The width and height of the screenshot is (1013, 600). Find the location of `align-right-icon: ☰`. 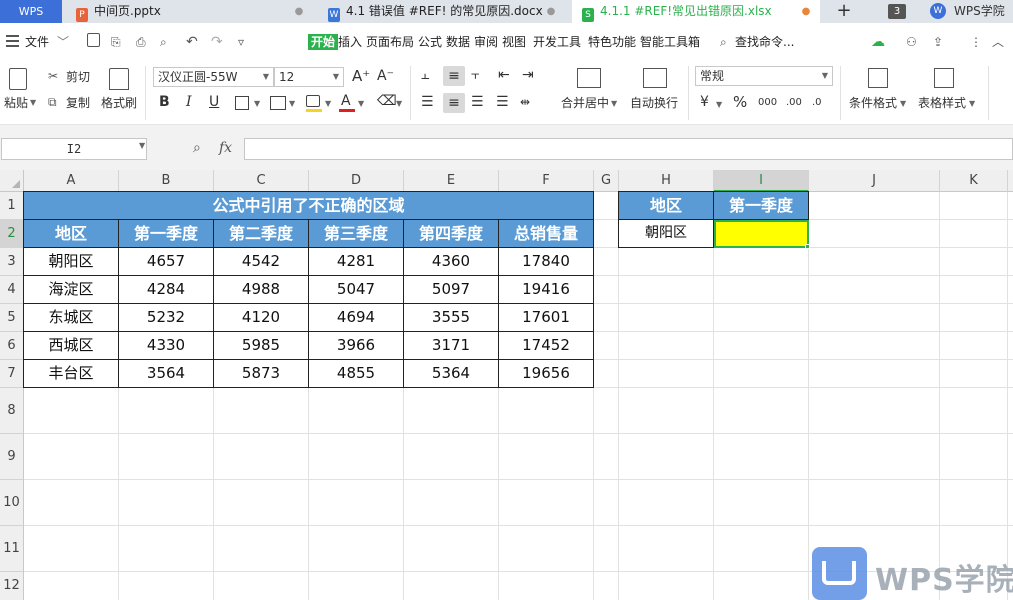

align-right-icon: ☰ is located at coordinates (477, 102).